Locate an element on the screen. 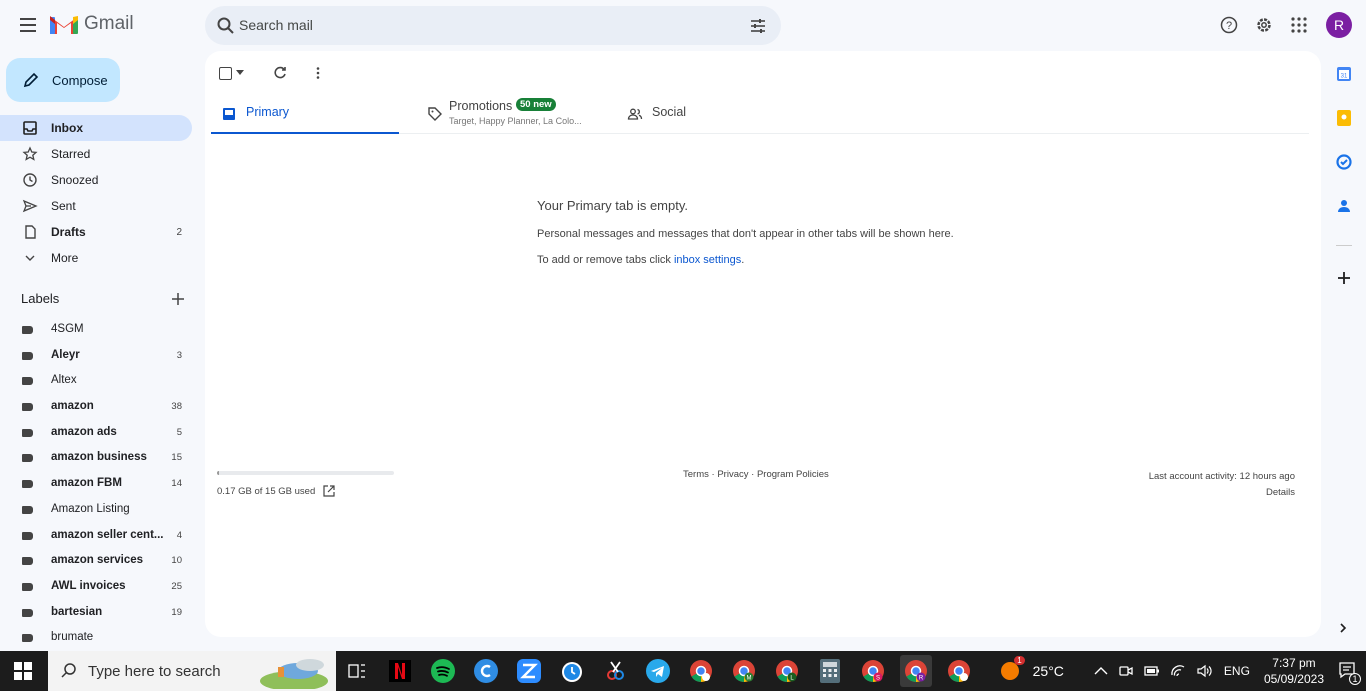 The image size is (1366, 691). terms-link: Terms is located at coordinates (696, 474).